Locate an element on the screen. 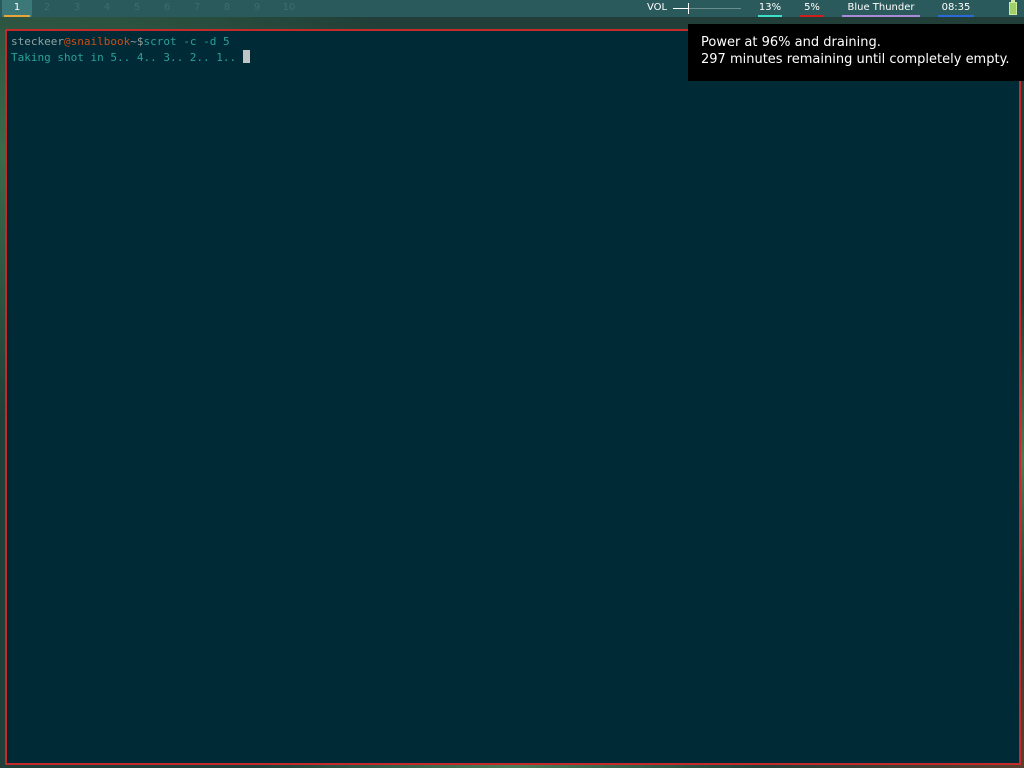 The width and height of the screenshot is (1024, 768). volume-slider is located at coordinates (707, 8).